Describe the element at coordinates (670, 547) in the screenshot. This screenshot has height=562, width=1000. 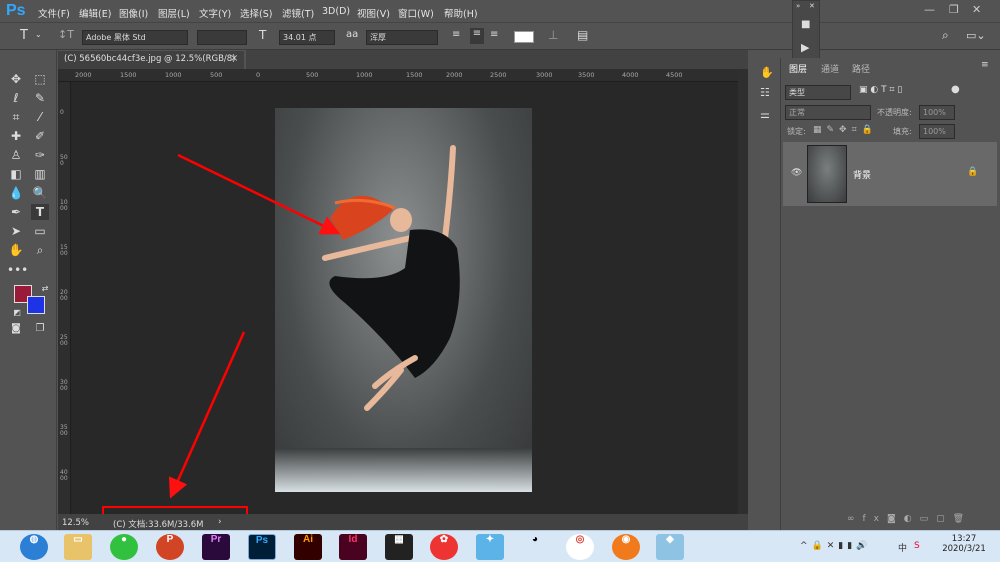
I see `app-icon: ◆` at that location.